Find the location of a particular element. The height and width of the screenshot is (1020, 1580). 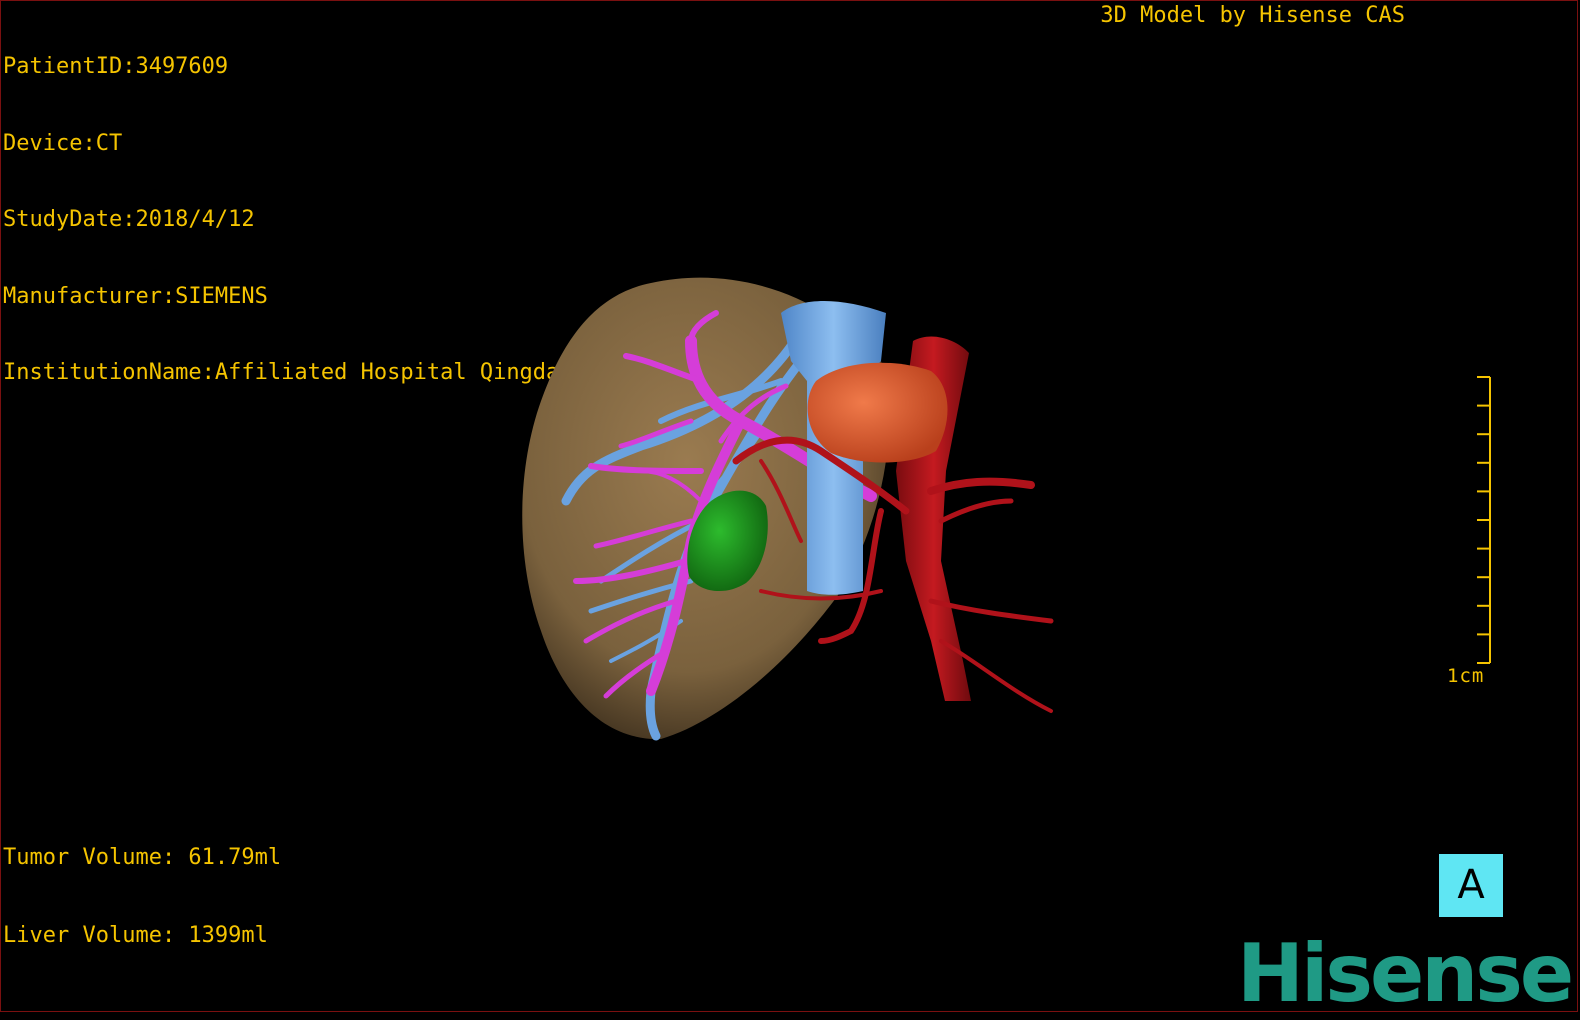

liver-volume-text: Liver Volume: 1399ml is located at coordinates (135, 935).